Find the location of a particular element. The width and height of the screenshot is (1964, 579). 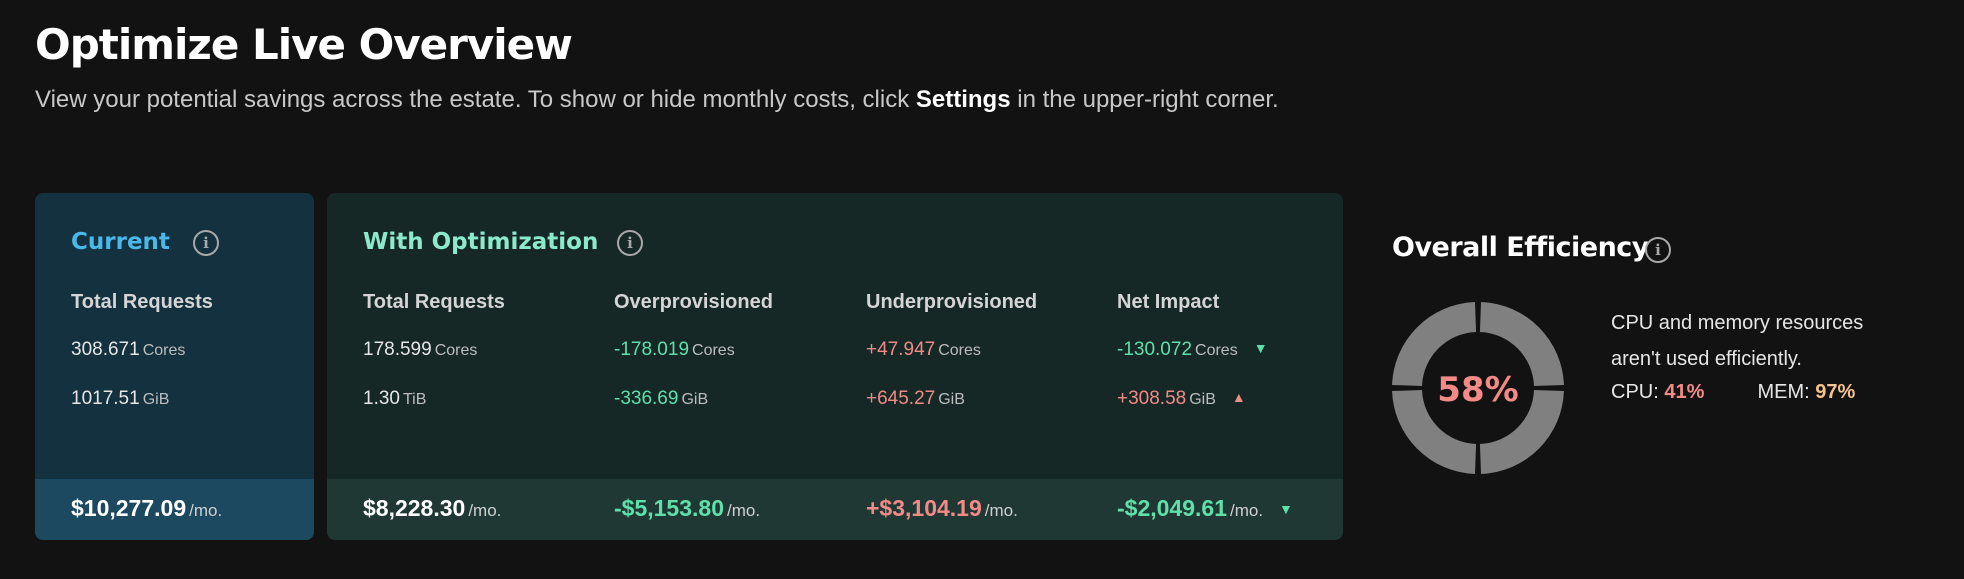

underprovisioned-cpu-value: +47.947 Cores is located at coordinates (923, 349).